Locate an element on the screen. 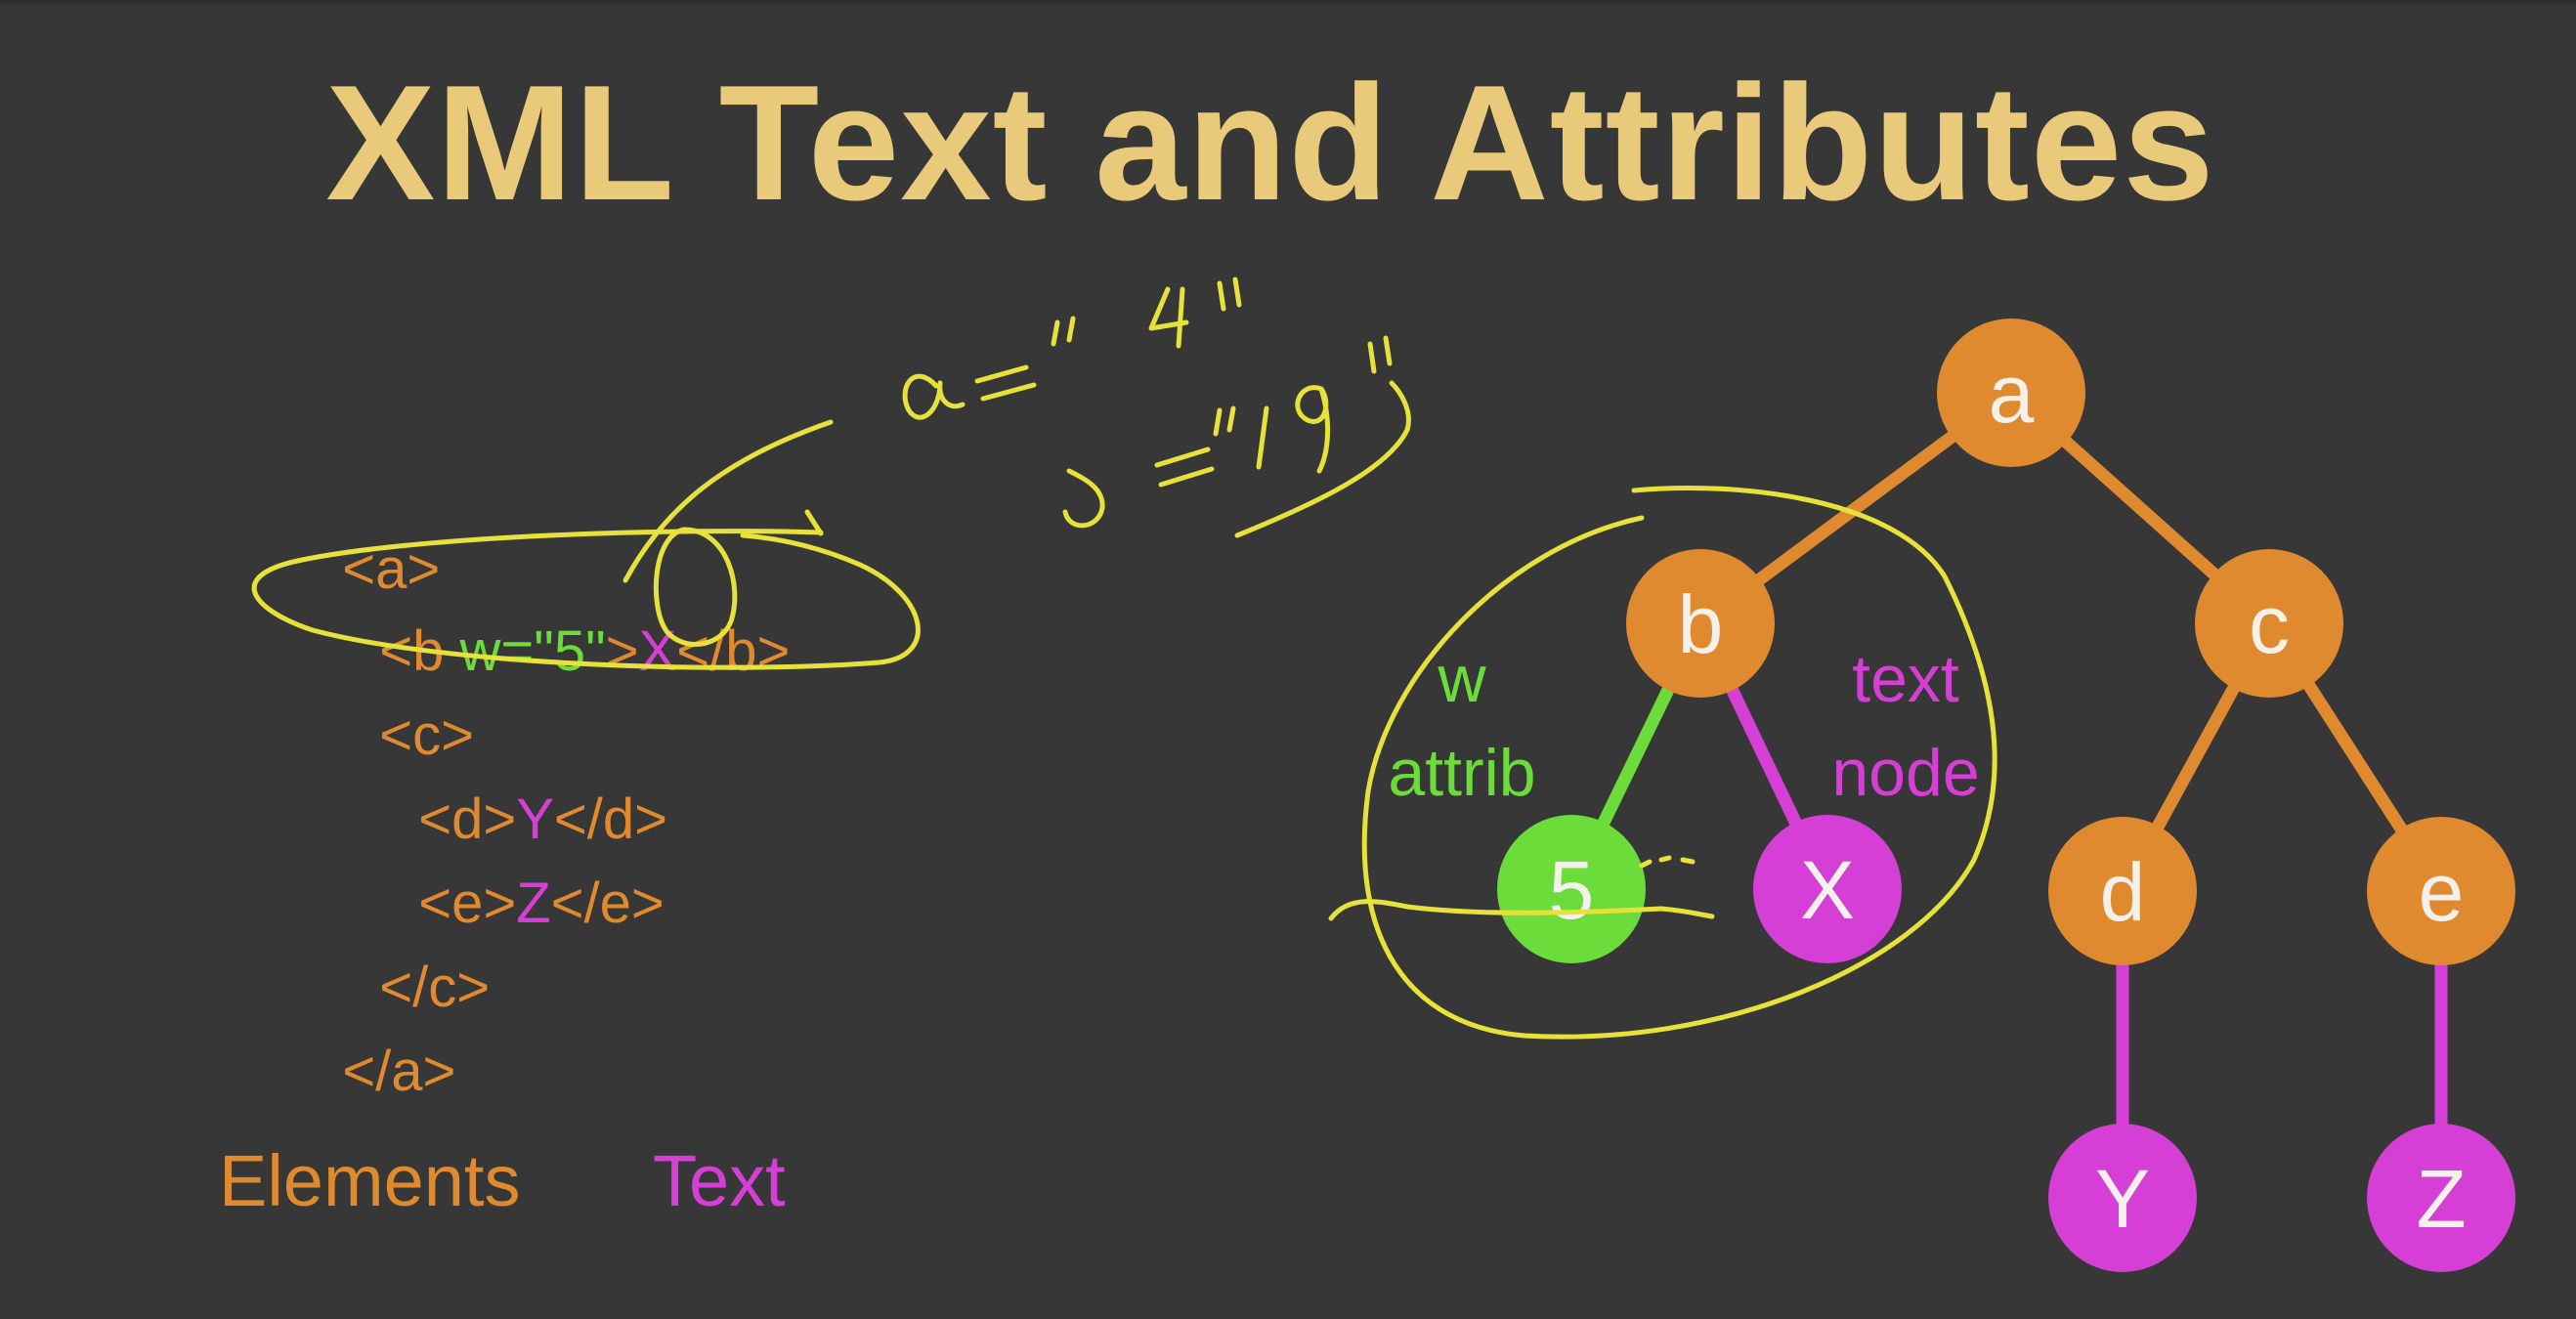  node-label-b: b is located at coordinates (1701, 624).